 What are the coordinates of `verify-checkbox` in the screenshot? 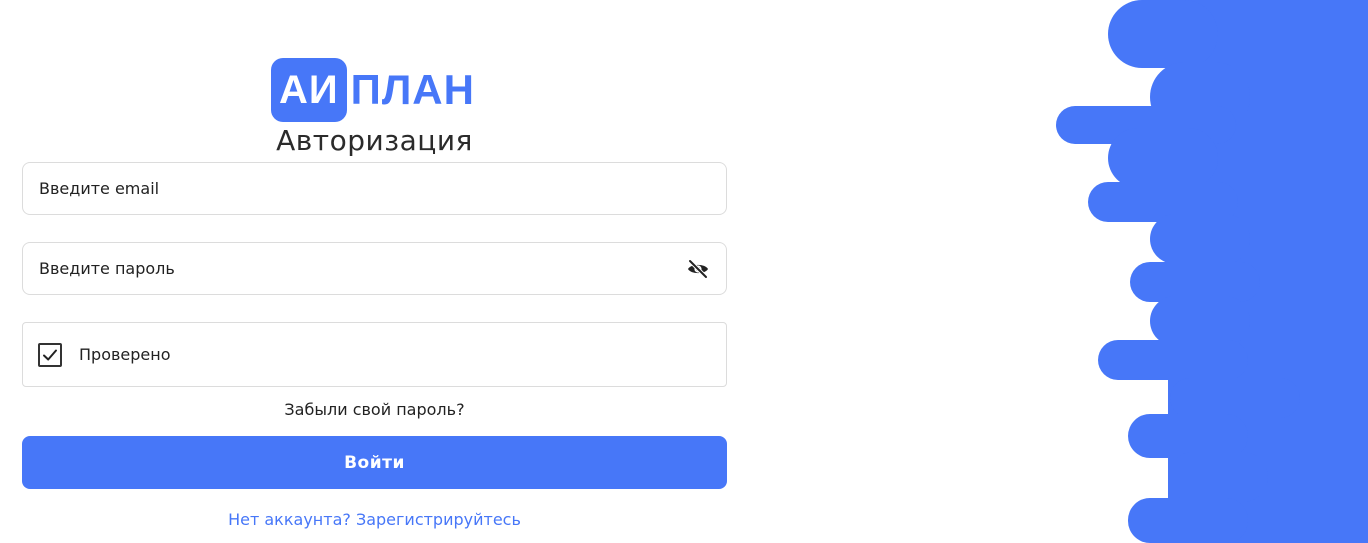 It's located at (50, 354).